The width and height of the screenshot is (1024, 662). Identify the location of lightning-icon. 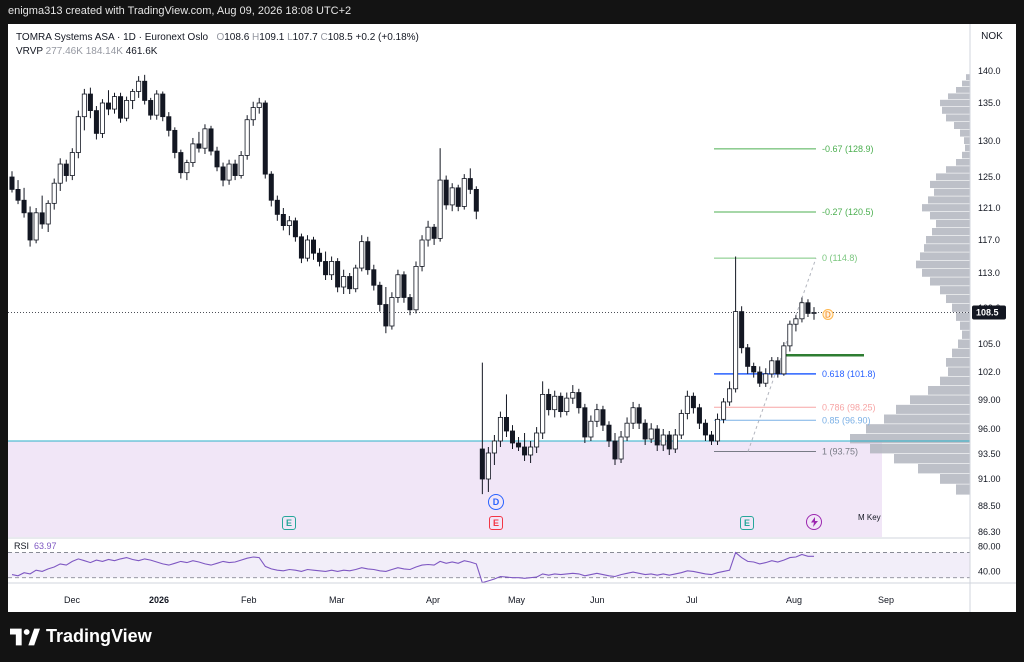
(814, 522).